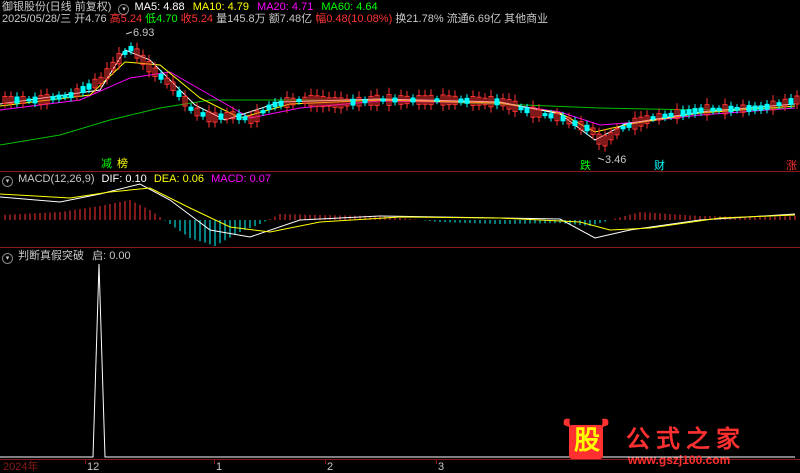 This screenshot has height=473, width=800. Describe the element at coordinates (21, 467) in the screenshot. I see `x-axis-label-year: 2024年` at that location.